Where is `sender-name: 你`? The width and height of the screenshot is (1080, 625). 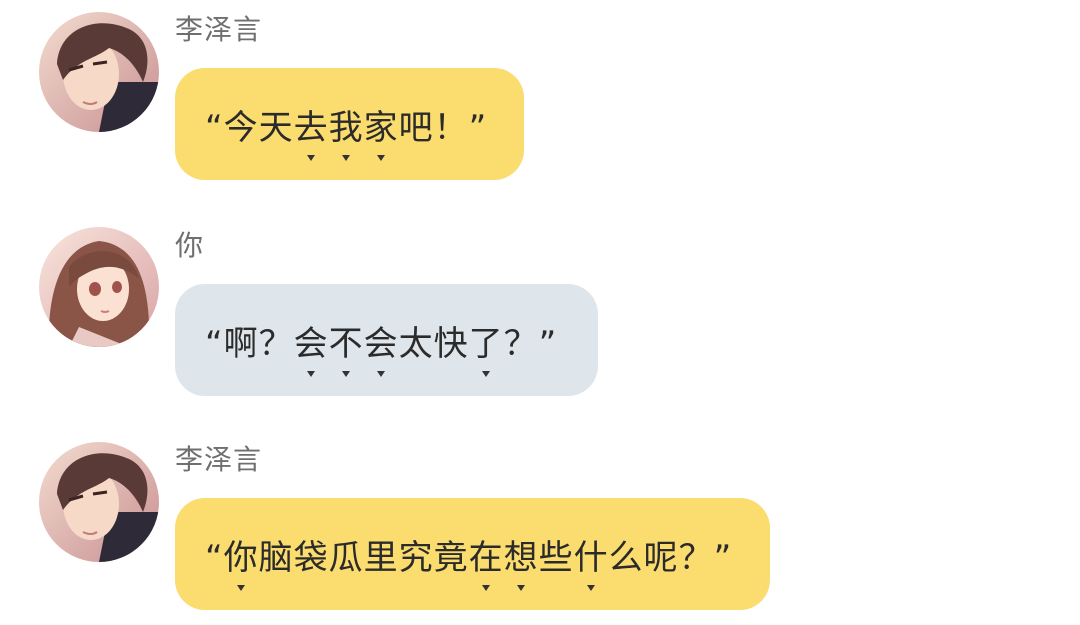 sender-name: 你 is located at coordinates (190, 245).